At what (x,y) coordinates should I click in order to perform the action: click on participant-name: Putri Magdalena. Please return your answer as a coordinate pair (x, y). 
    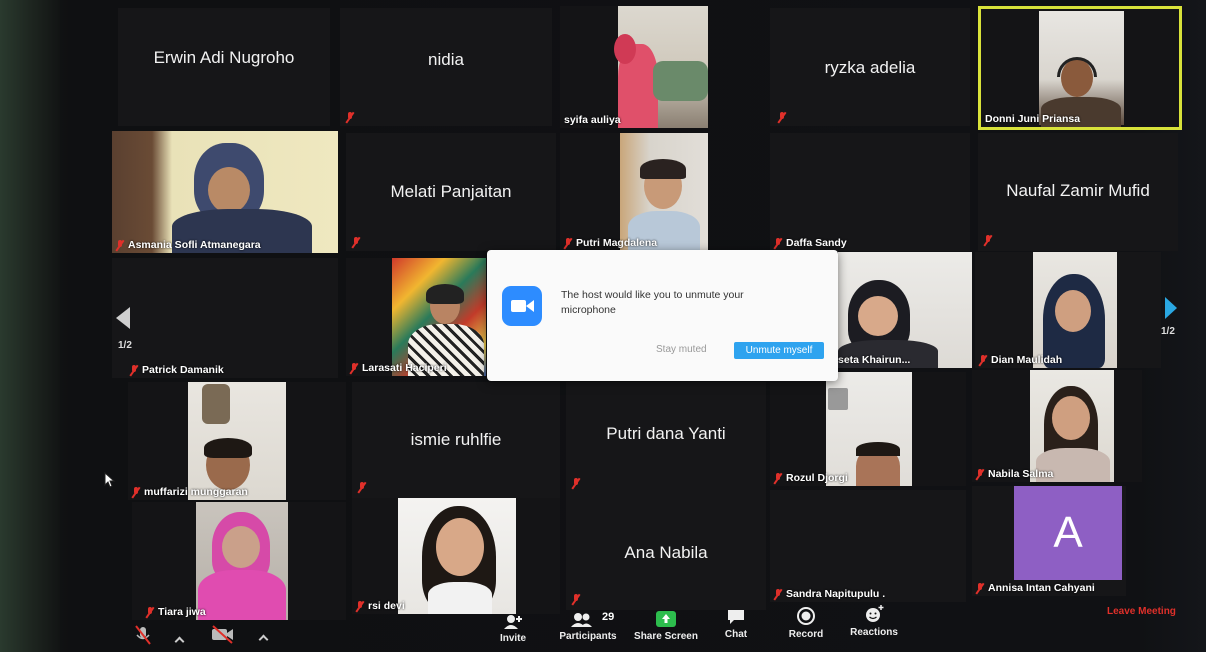
    Looking at the image, I should click on (617, 243).